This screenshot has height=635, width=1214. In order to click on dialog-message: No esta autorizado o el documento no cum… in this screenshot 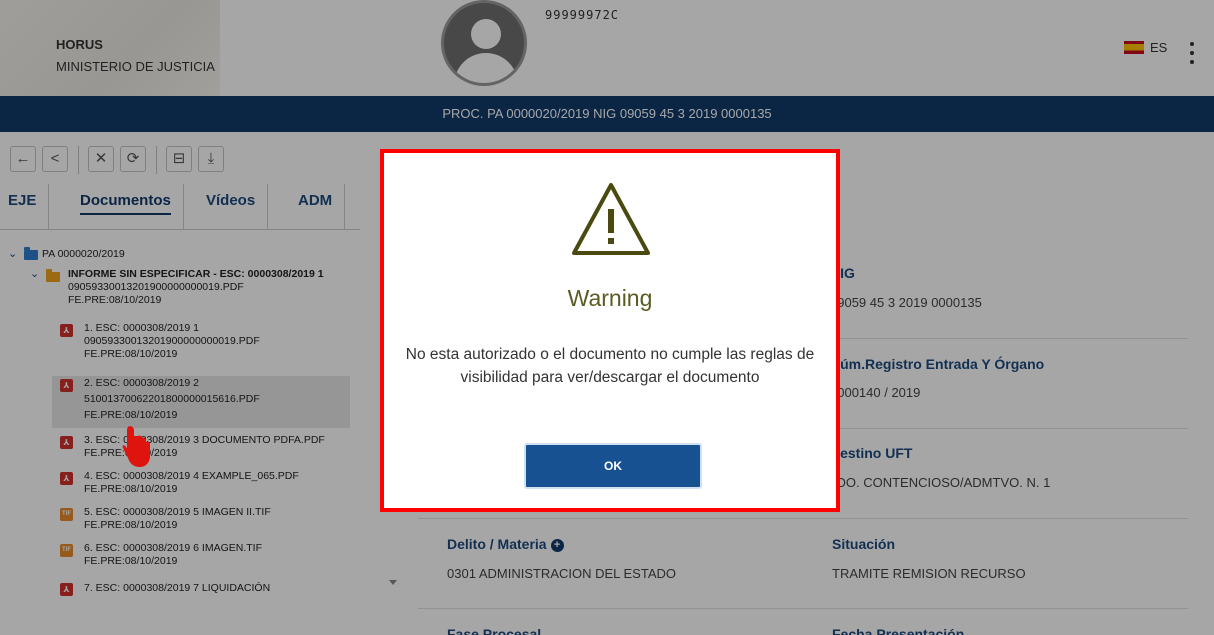, I will do `click(610, 366)`.